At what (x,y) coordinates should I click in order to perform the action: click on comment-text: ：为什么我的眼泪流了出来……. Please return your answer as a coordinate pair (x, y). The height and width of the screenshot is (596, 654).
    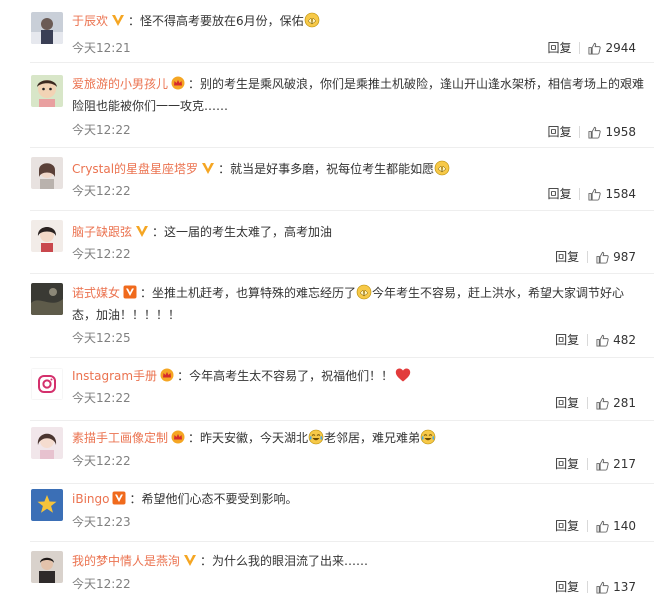
    Looking at the image, I should click on (284, 561).